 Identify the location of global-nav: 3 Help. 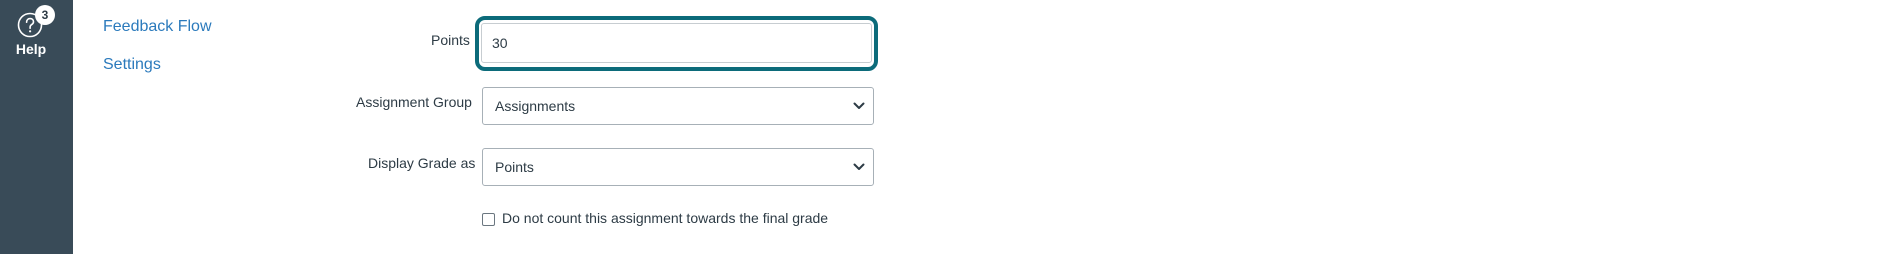
(36, 127).